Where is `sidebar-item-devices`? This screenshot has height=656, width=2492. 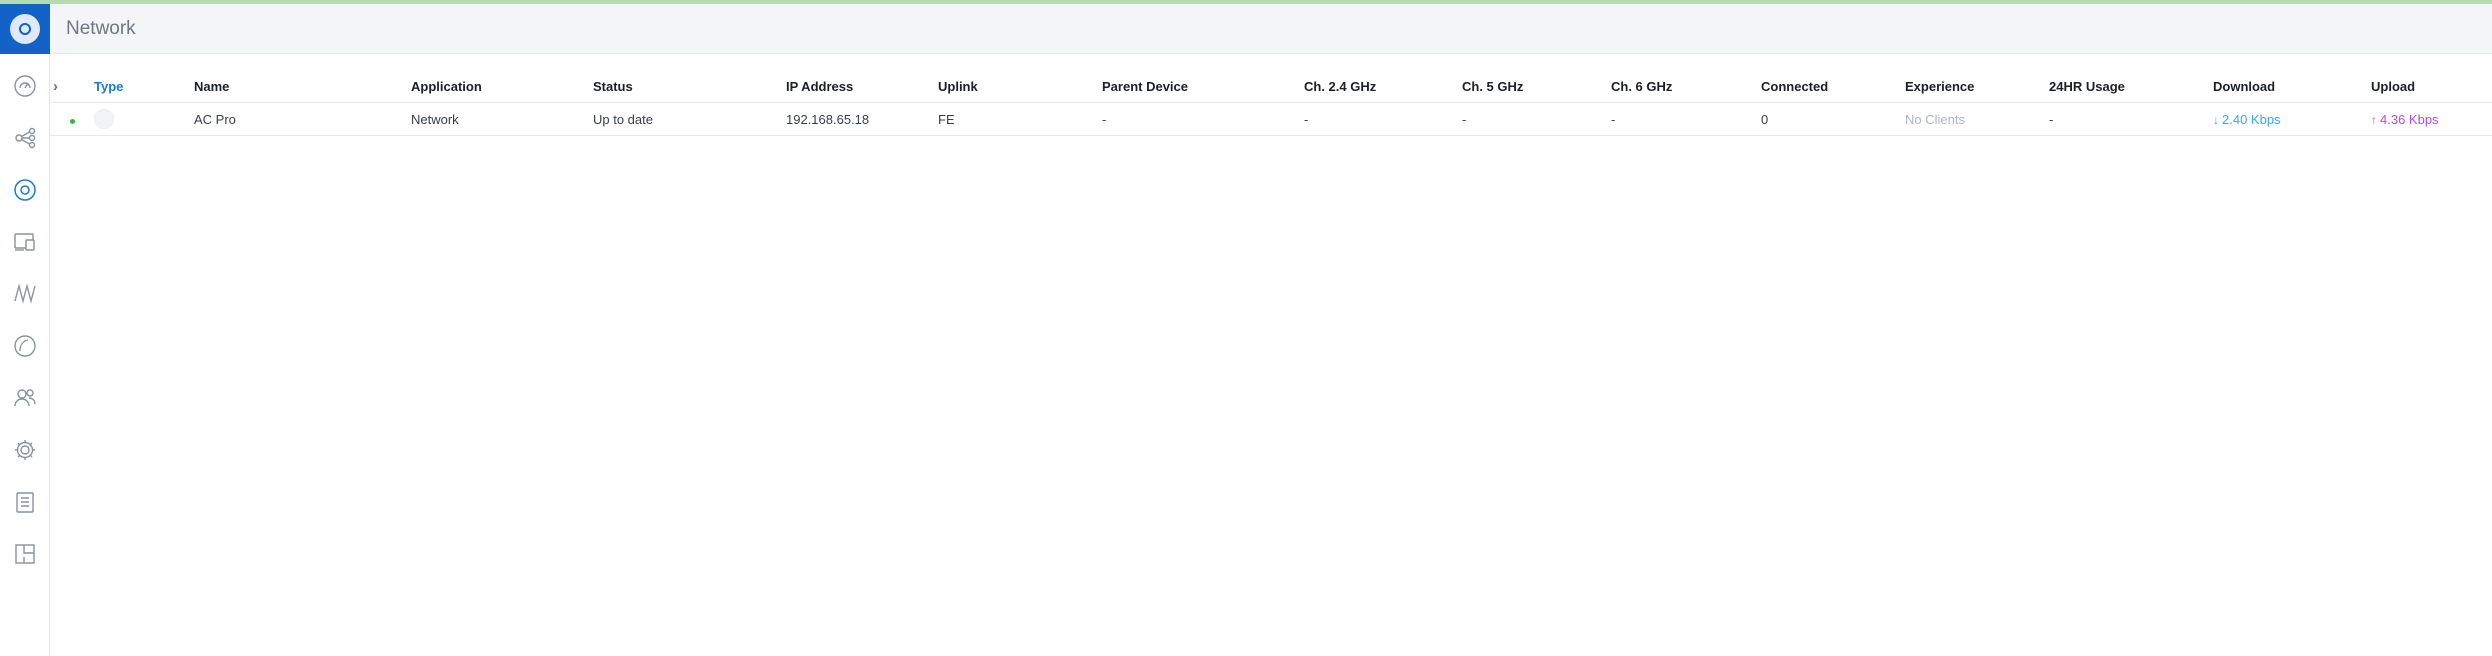
sidebar-item-devices is located at coordinates (25, 190).